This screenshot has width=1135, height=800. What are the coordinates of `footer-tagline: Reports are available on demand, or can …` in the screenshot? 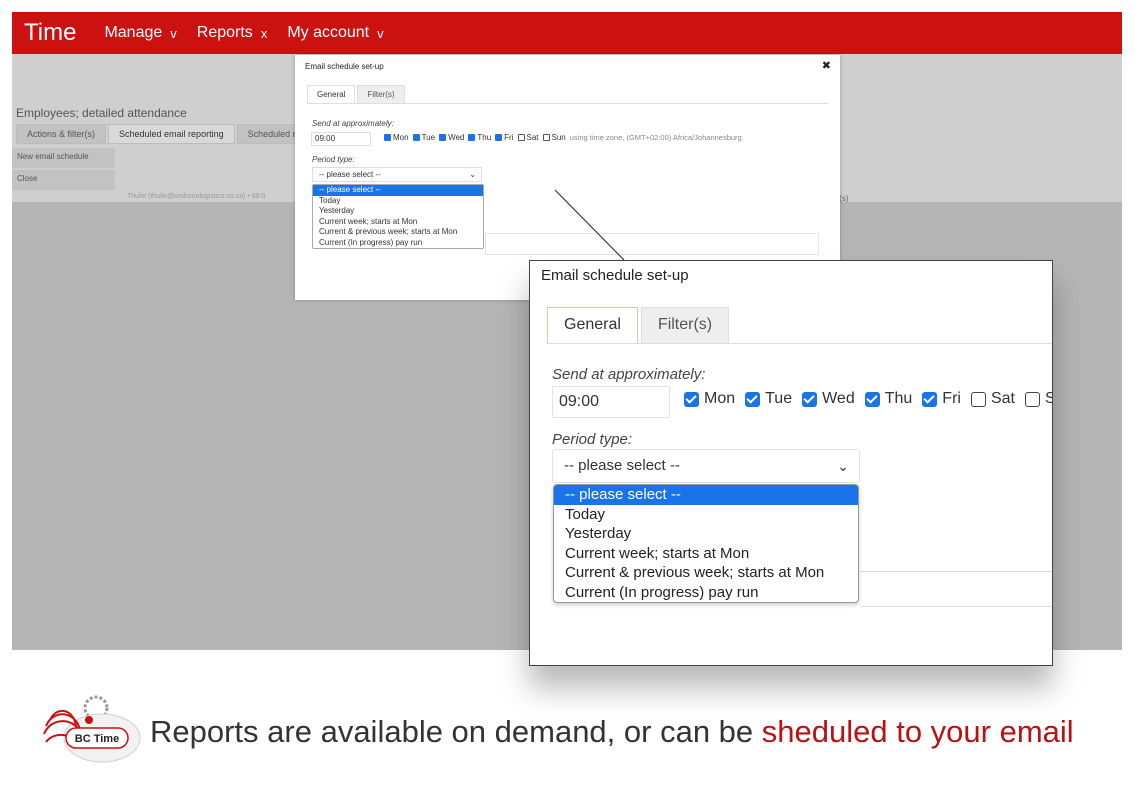 It's located at (612, 732).